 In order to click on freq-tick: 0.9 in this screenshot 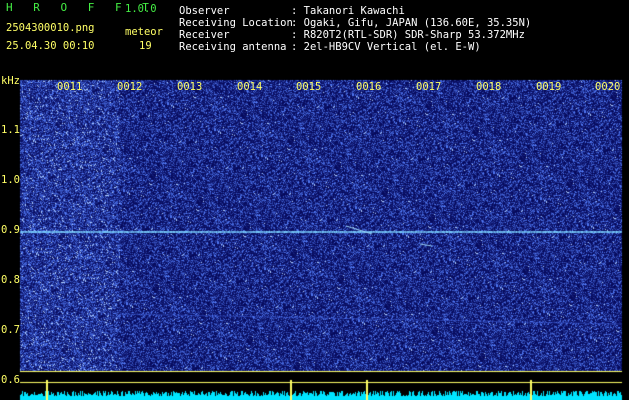, I will do `click(10, 230)`.